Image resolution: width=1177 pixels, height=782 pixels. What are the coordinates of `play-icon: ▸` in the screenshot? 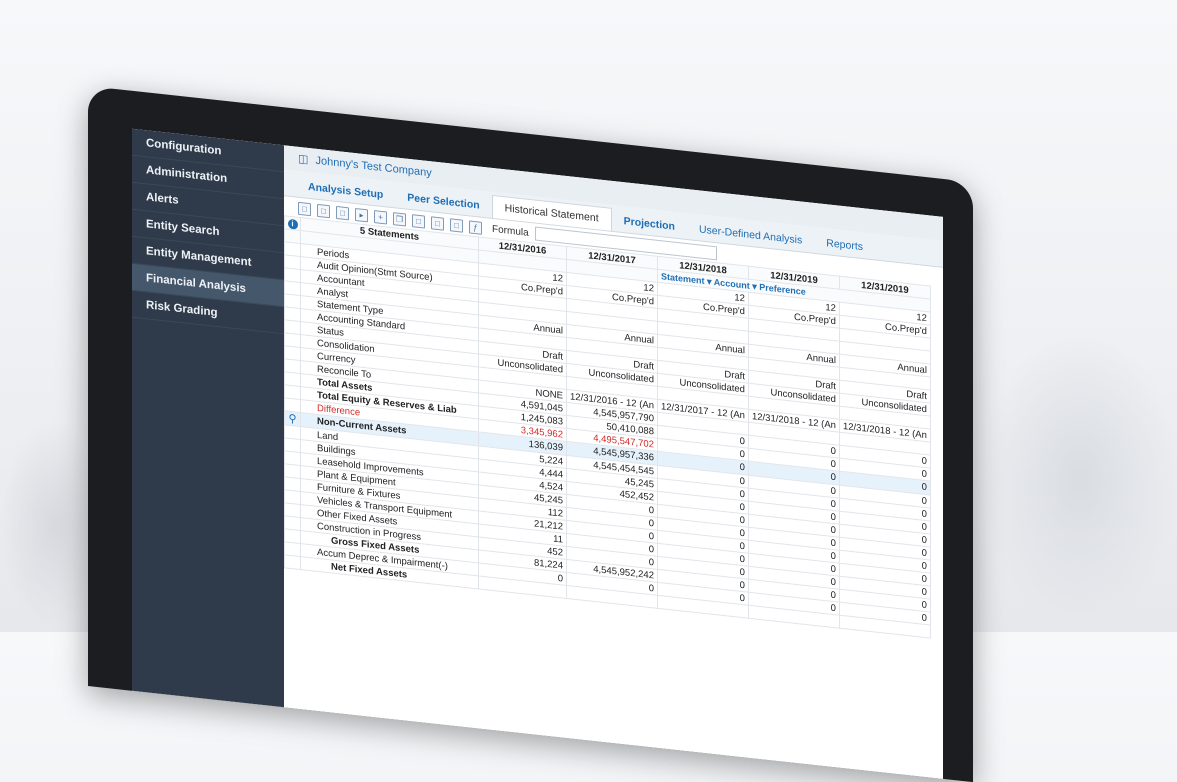 It's located at (361, 214).